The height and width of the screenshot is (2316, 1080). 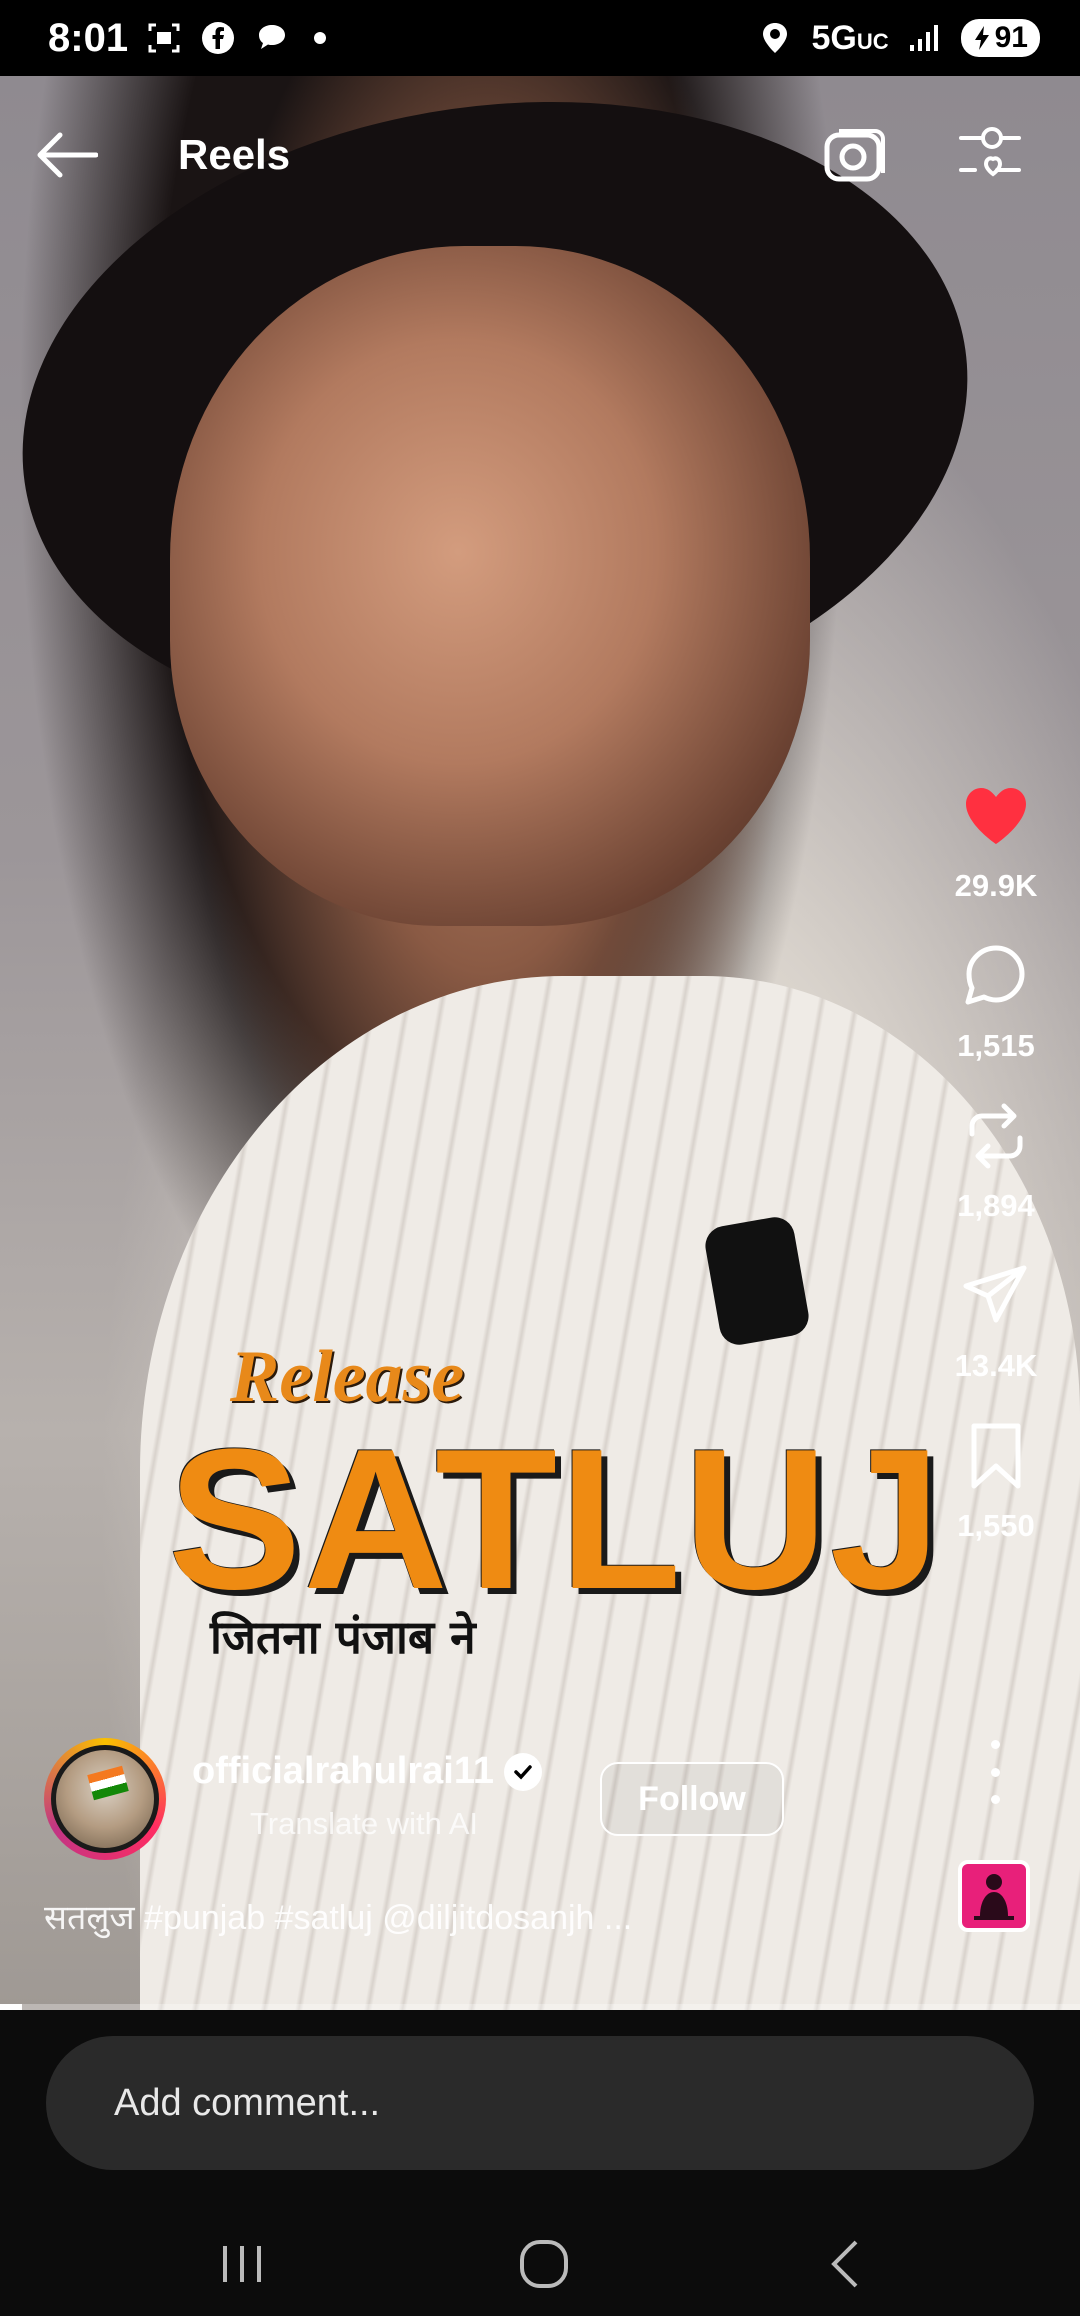 I want to click on reels-header: Reels, so click(x=540, y=155).